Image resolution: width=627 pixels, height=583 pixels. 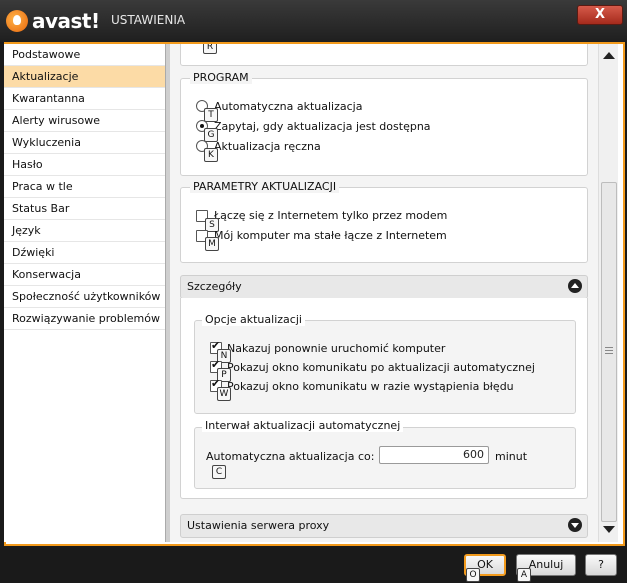 I want to click on sidebar-item-wykluczenia: Wykluczenia, so click(x=84, y=143).